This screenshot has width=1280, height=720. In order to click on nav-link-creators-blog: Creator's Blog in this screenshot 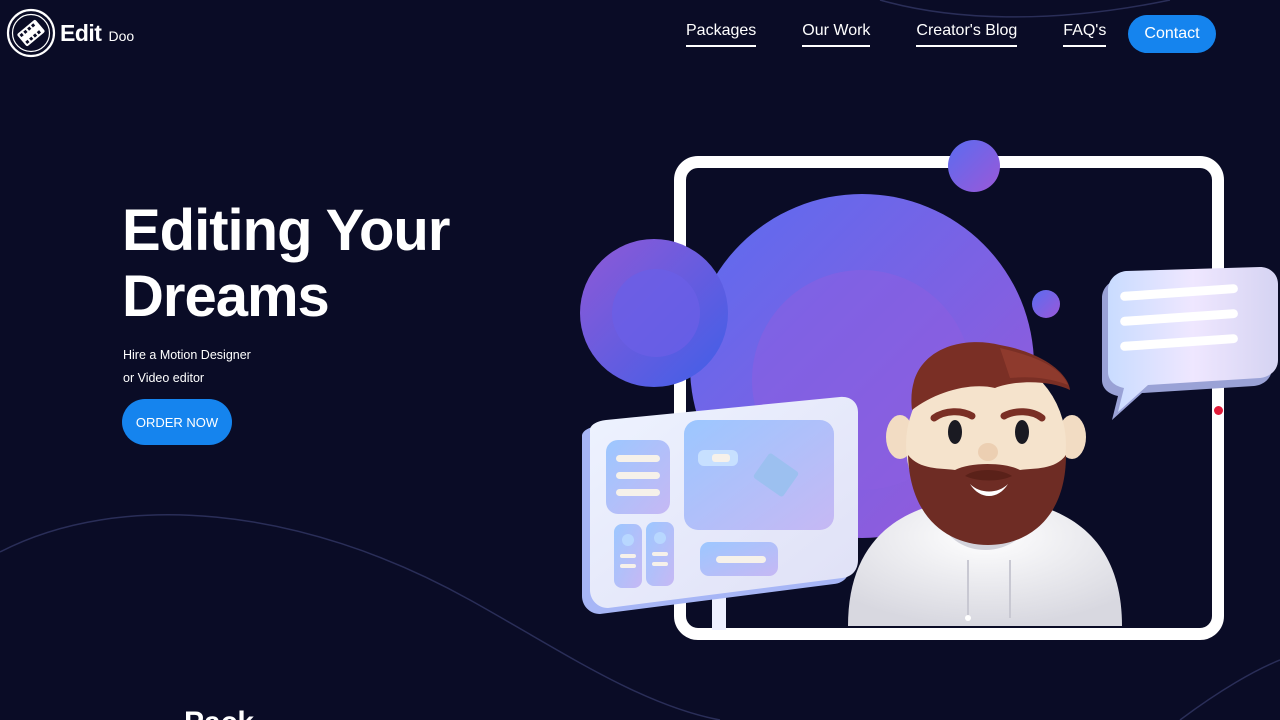, I will do `click(967, 34)`.